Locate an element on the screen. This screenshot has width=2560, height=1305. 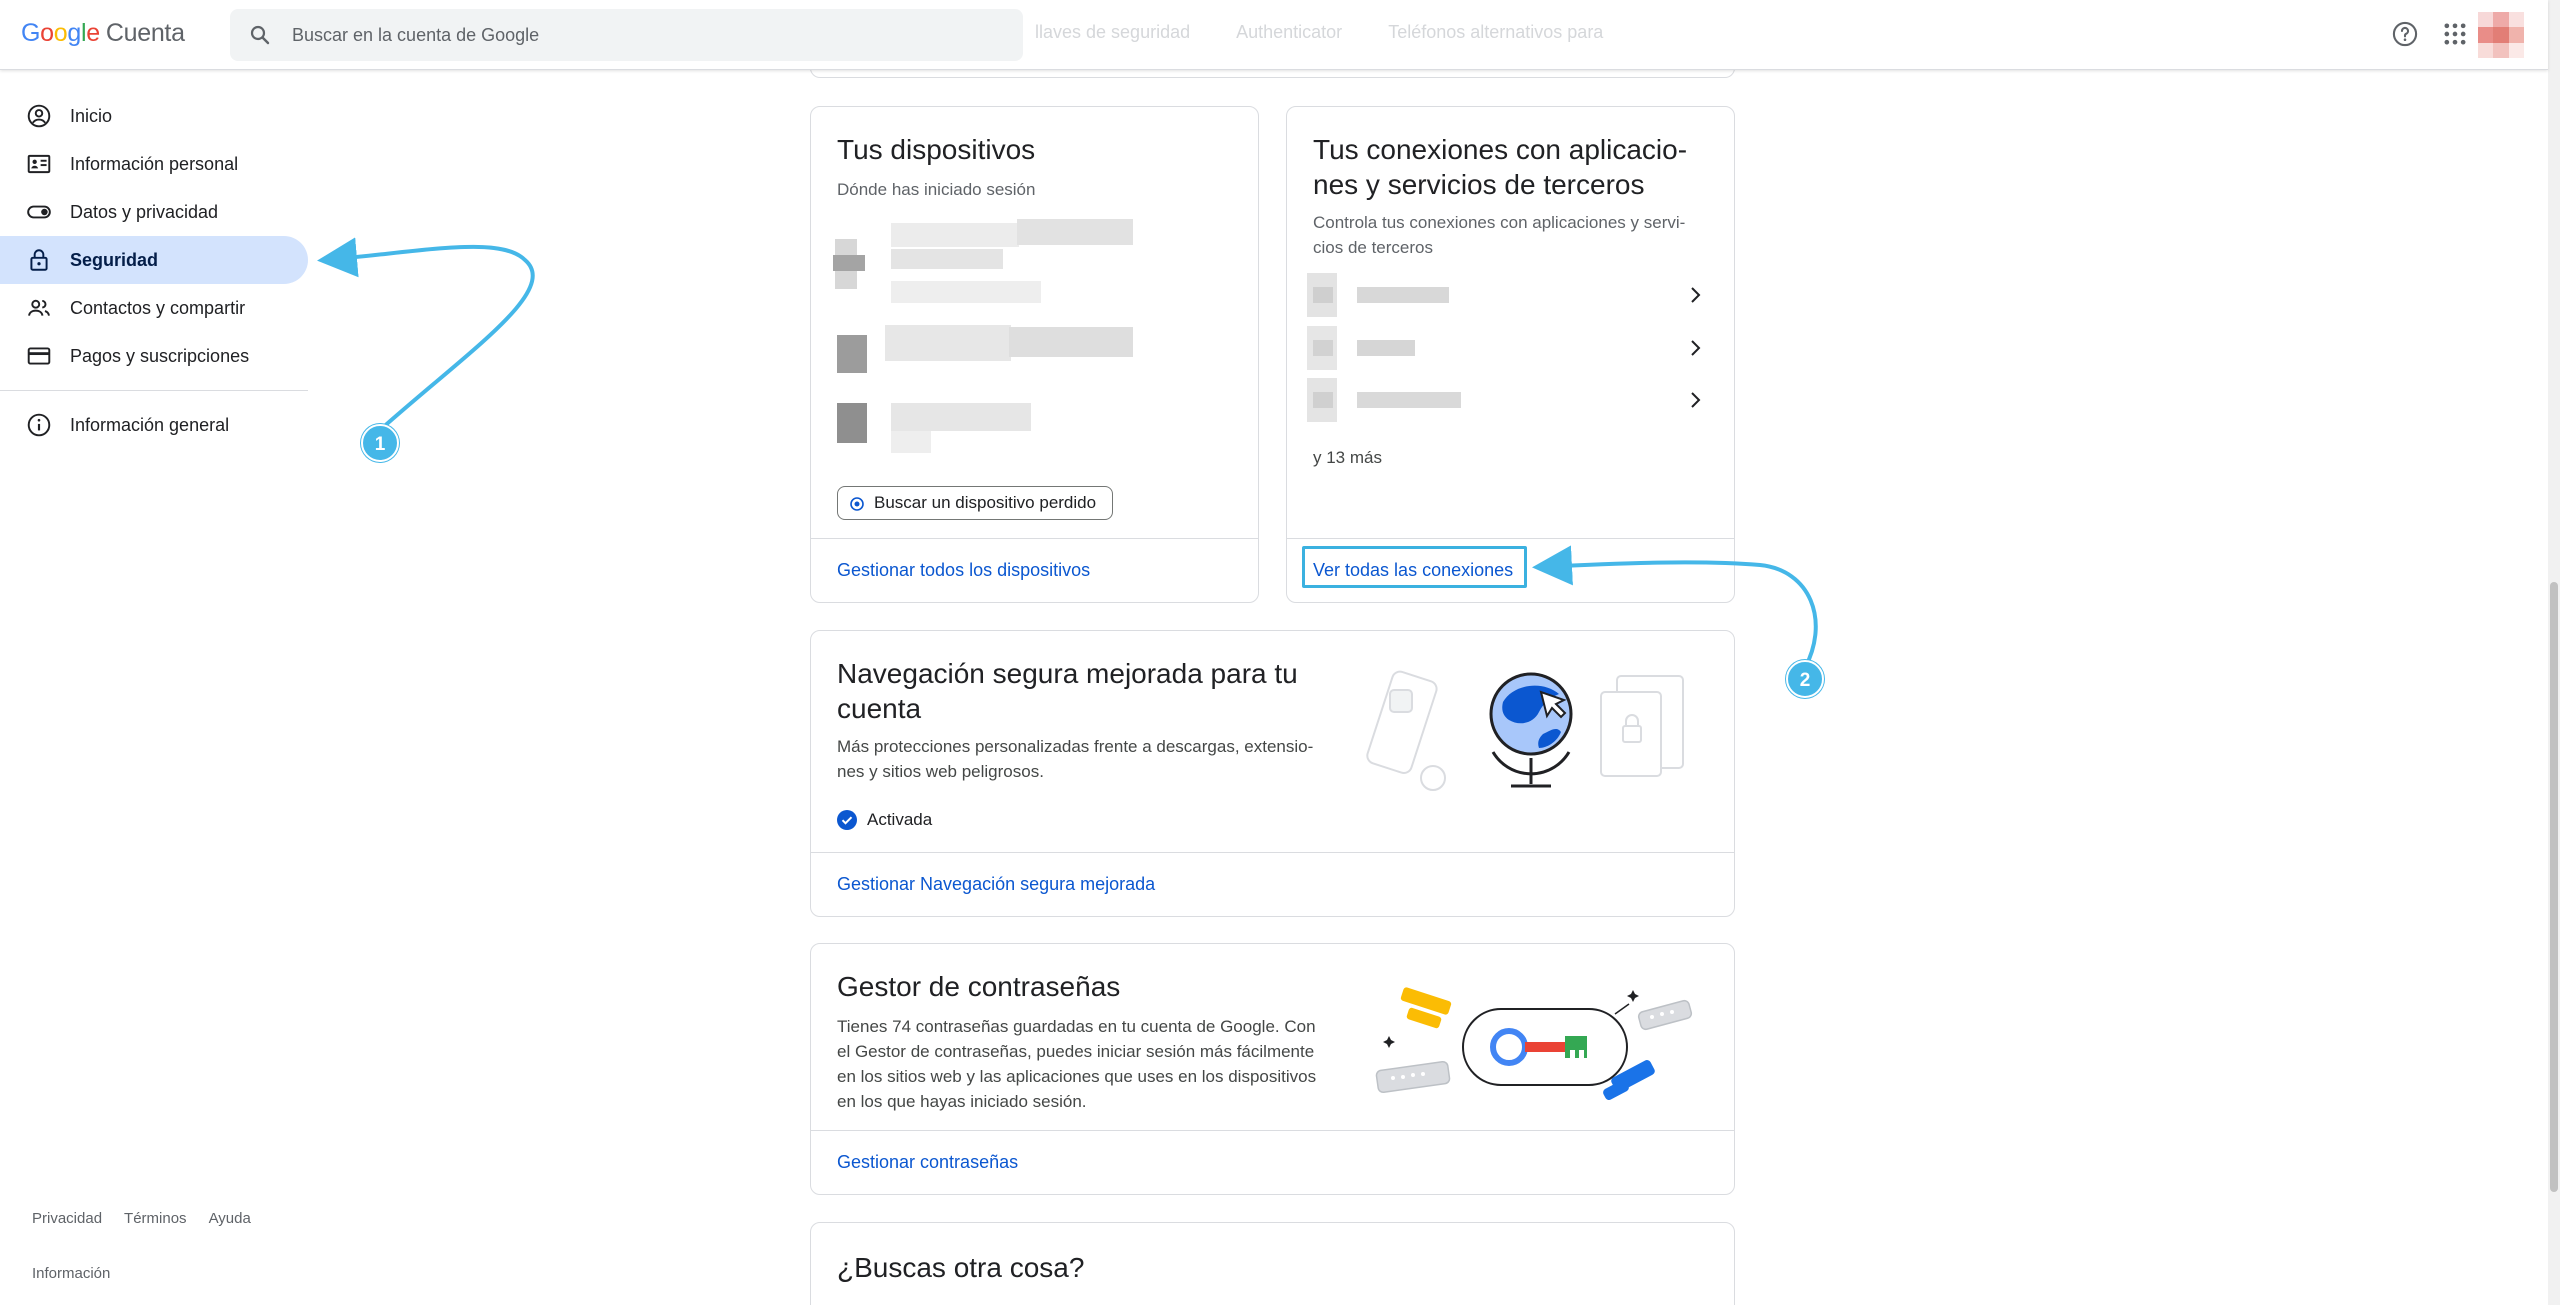
lock-icon is located at coordinates (39, 260).